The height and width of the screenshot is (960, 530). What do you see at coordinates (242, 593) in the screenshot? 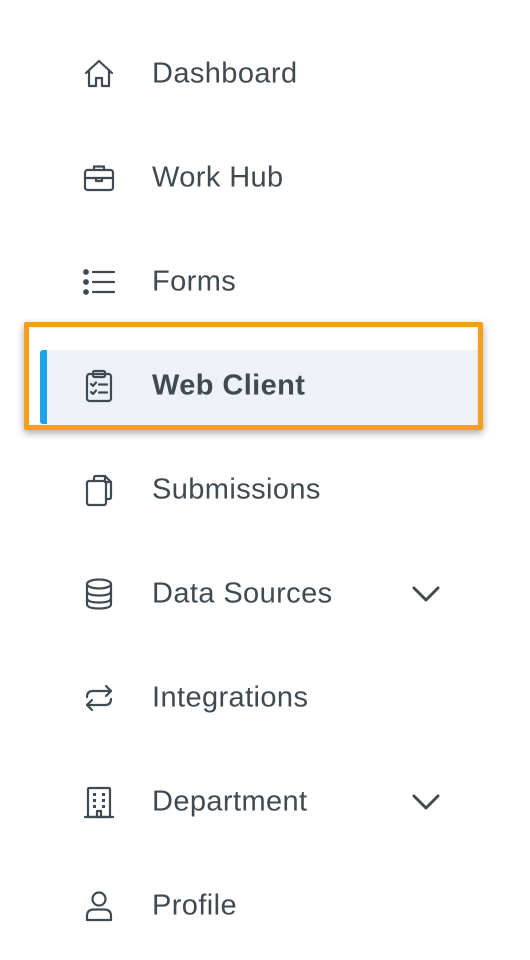
I see `sidebar-item-label: Data Sources` at bounding box center [242, 593].